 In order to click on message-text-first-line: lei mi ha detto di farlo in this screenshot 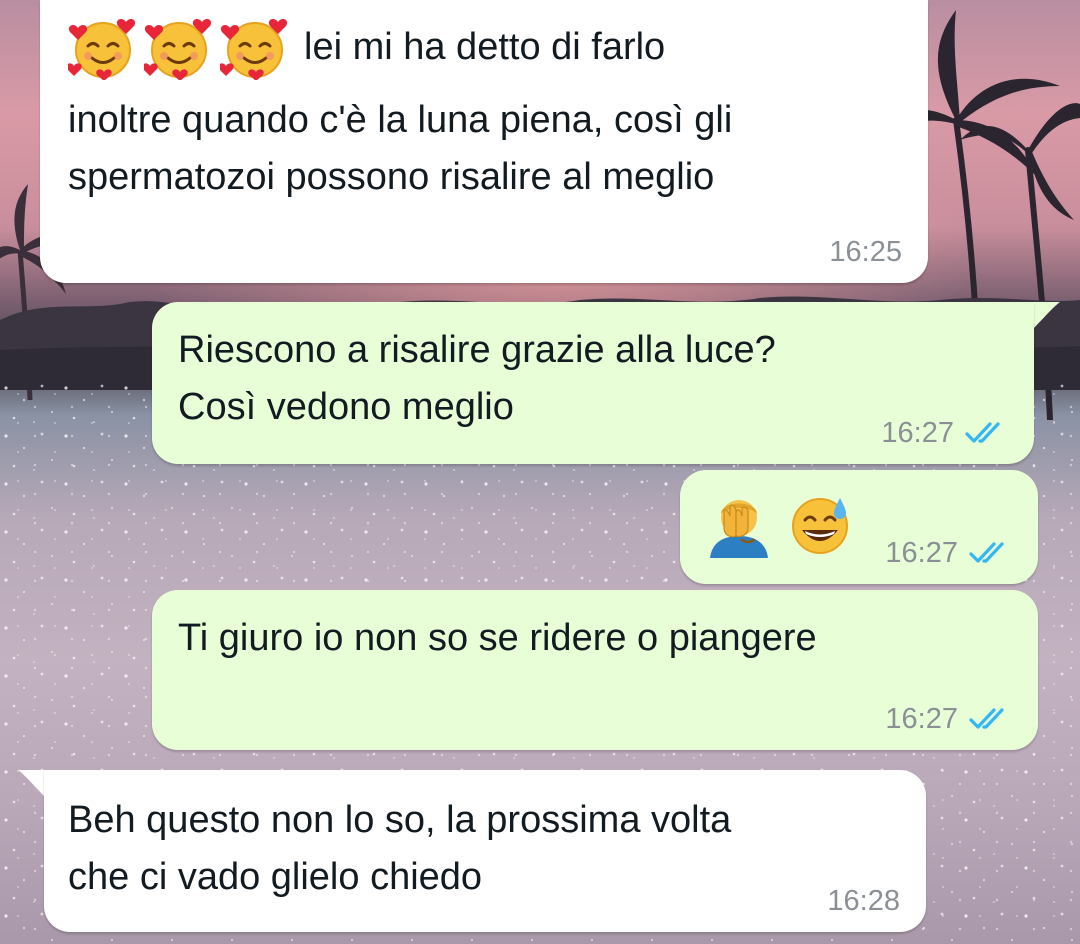, I will do `click(485, 46)`.